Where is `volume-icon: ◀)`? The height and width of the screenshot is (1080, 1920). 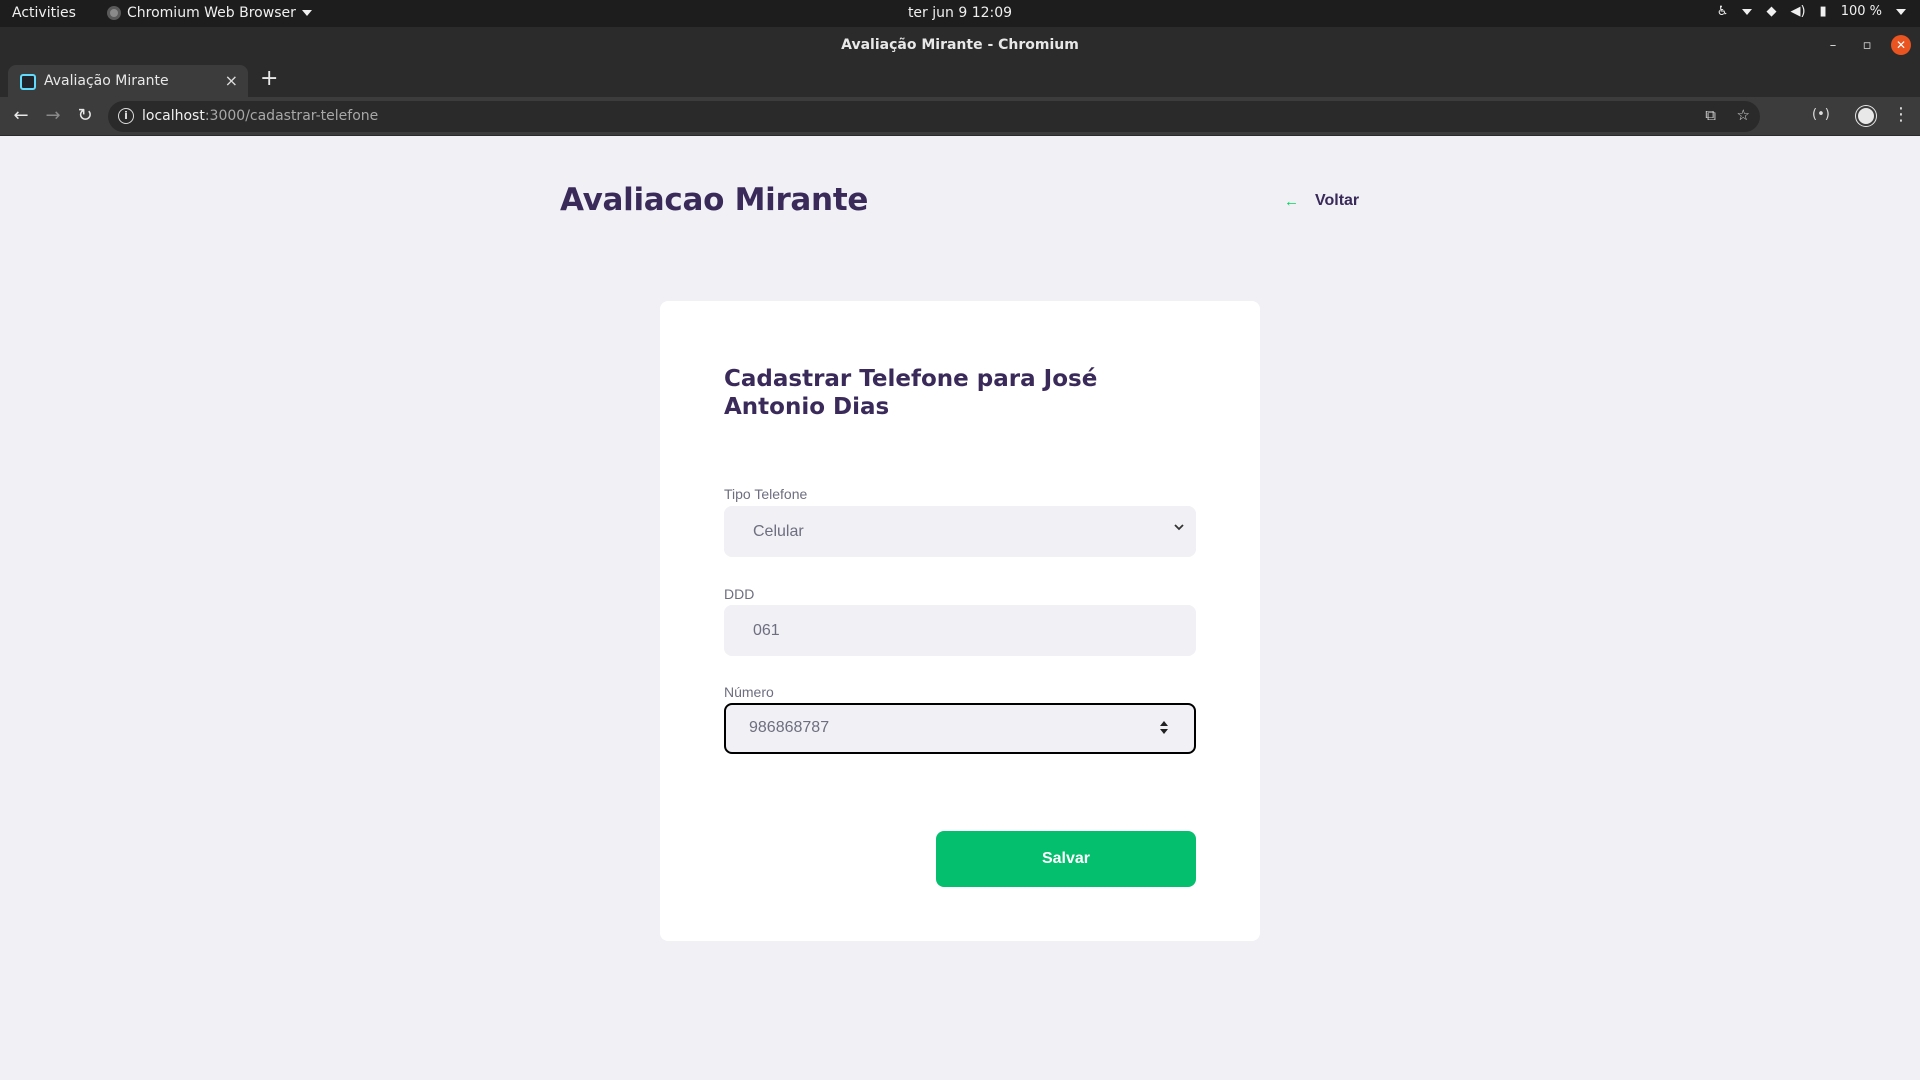
volume-icon: ◀) is located at coordinates (1798, 11).